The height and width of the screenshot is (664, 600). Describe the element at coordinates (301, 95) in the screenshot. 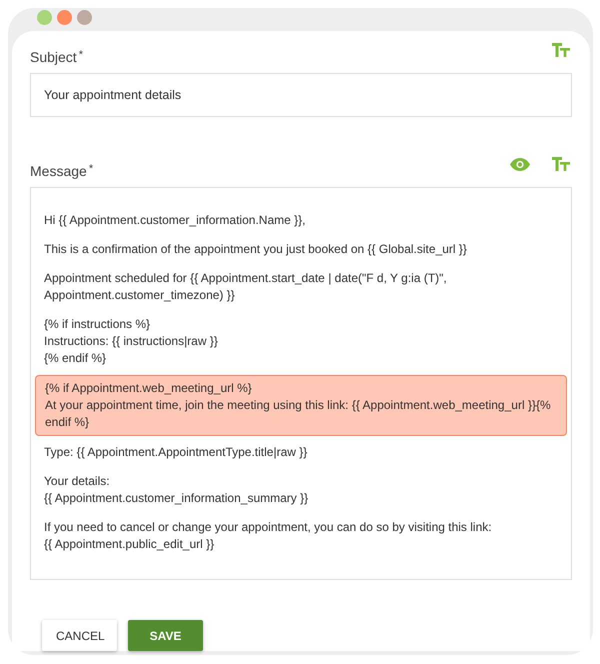

I see `subject-field: Your appointment details` at that location.